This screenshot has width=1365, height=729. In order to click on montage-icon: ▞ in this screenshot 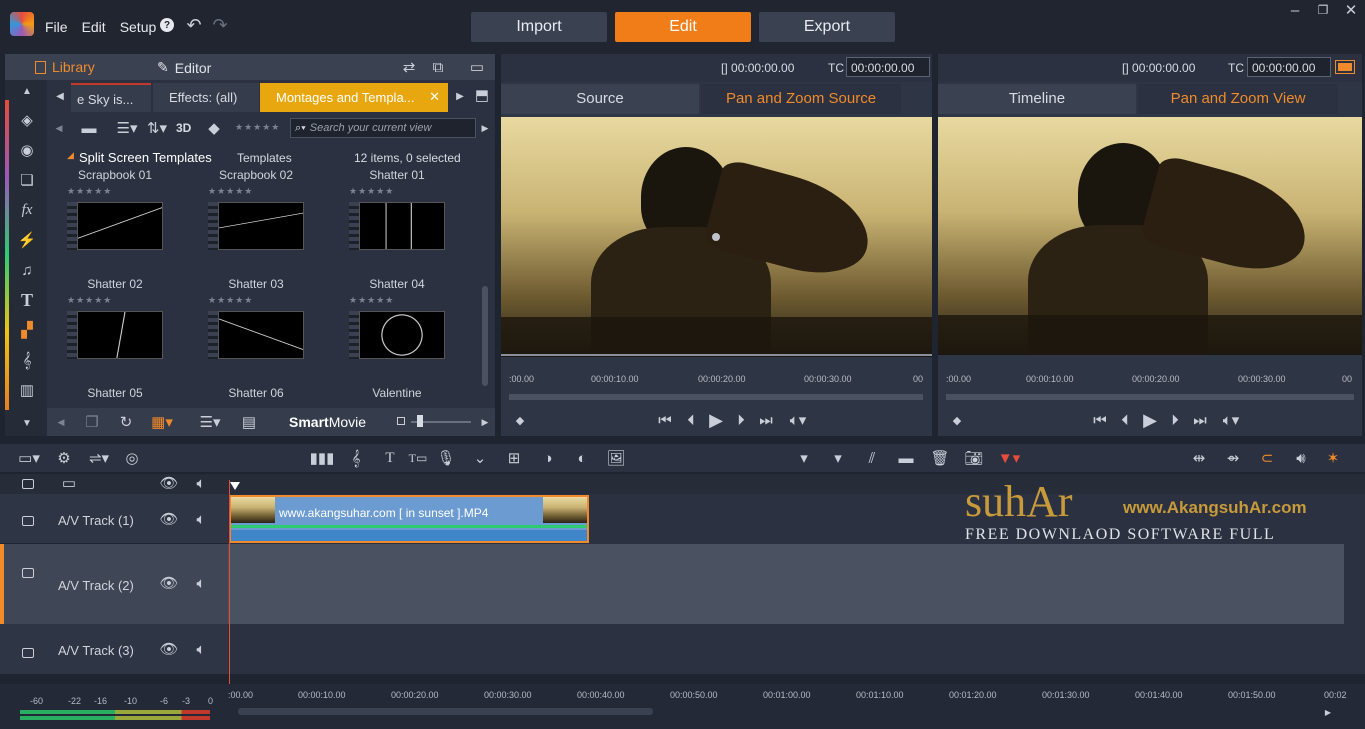, I will do `click(27, 330)`.